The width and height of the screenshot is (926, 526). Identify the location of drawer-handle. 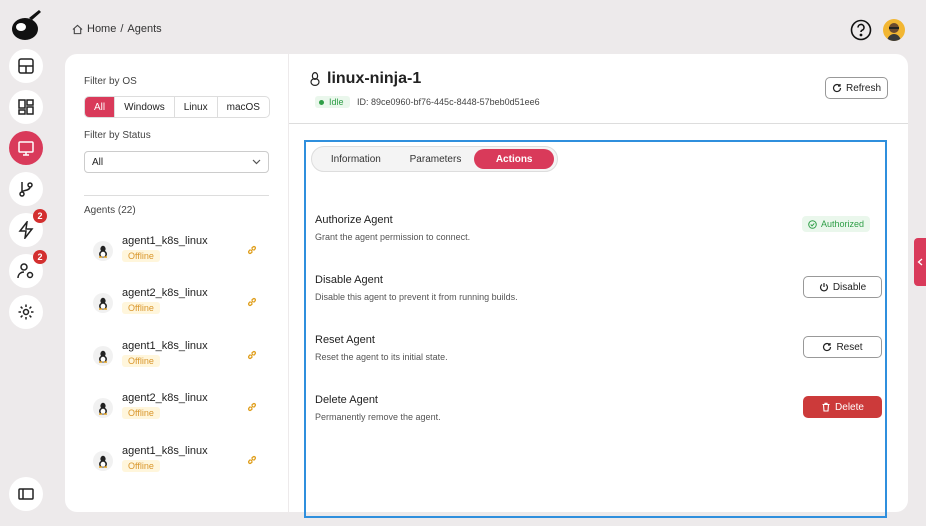
(920, 262).